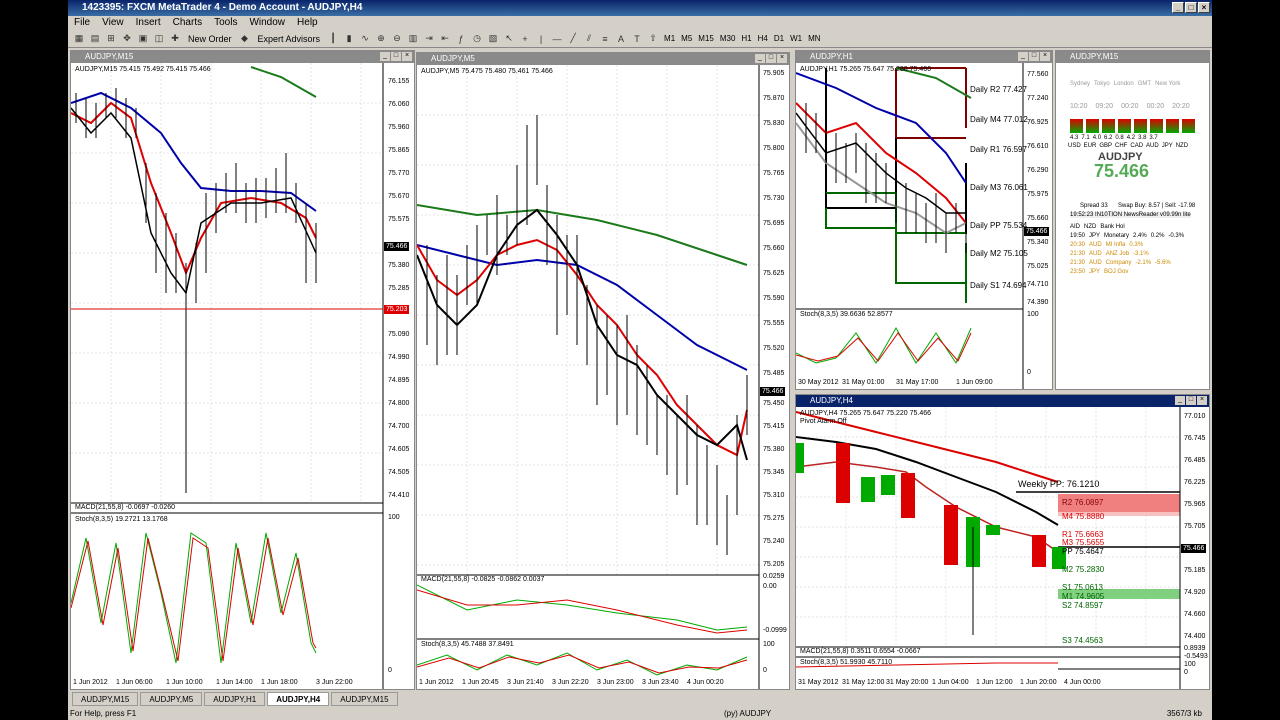 The width and height of the screenshot is (1280, 720). Describe the element at coordinates (525, 39) in the screenshot. I see `crosshair-icon: +` at that location.